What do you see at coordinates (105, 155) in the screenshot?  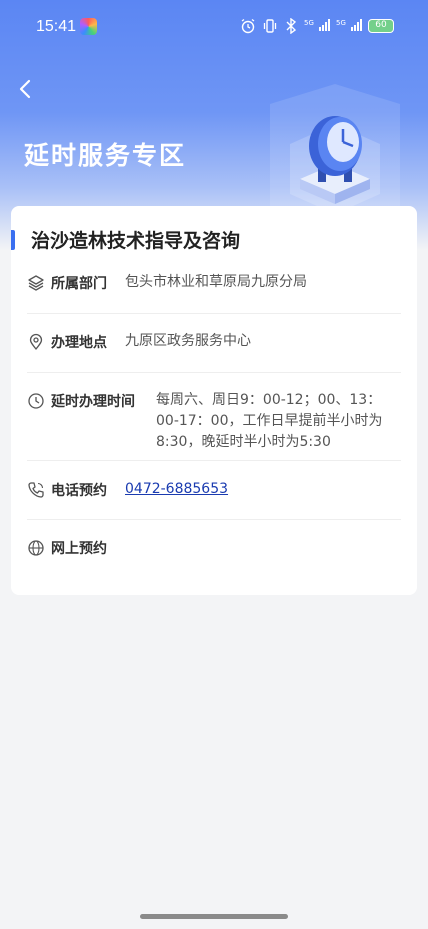 I see `page-title: 延时服务专区` at bounding box center [105, 155].